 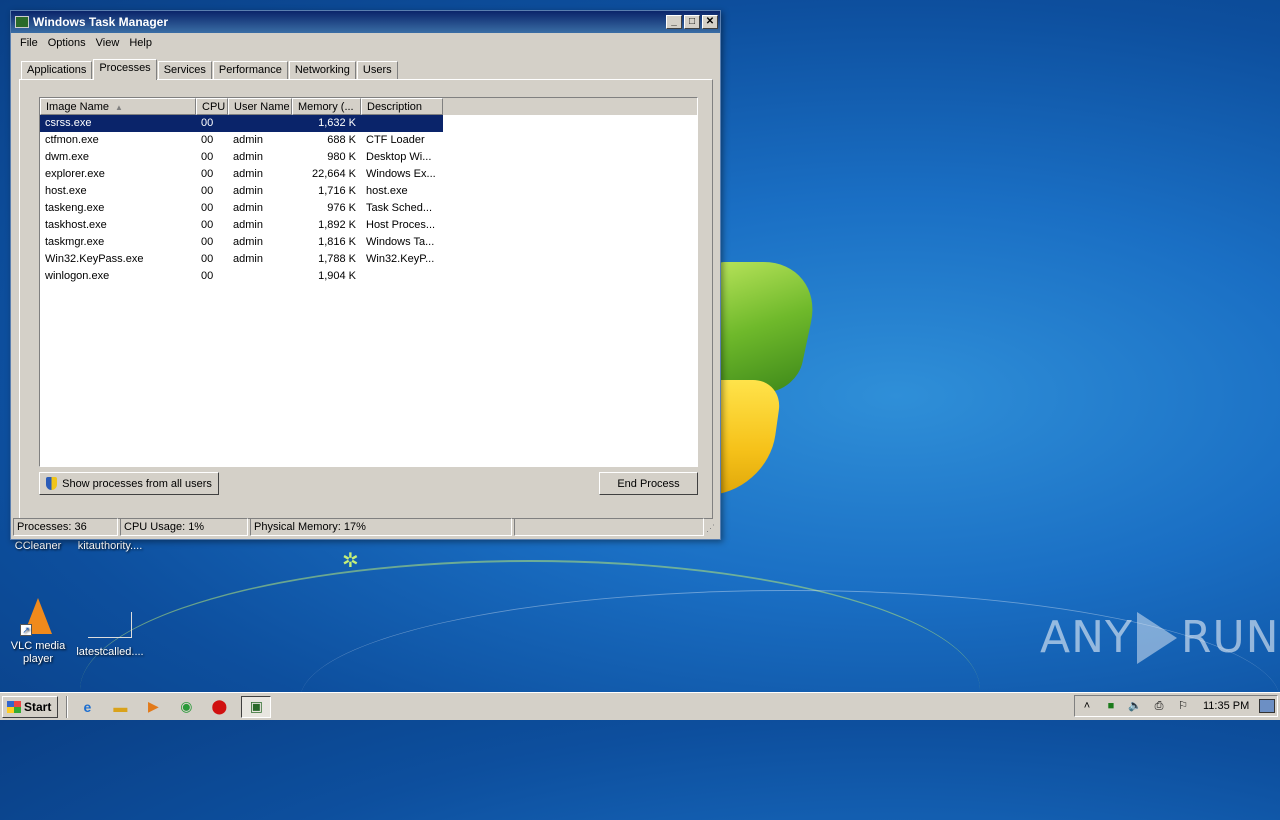 I want to click on menu-bar: File Options View Help, so click(x=365, y=43).